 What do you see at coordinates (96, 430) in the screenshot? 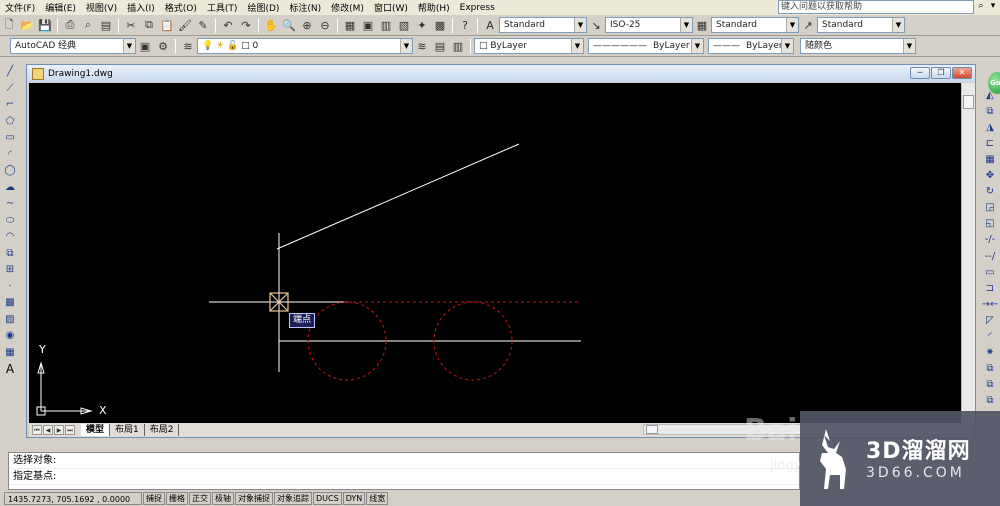
I see `tab-model: 模型` at bounding box center [96, 430].